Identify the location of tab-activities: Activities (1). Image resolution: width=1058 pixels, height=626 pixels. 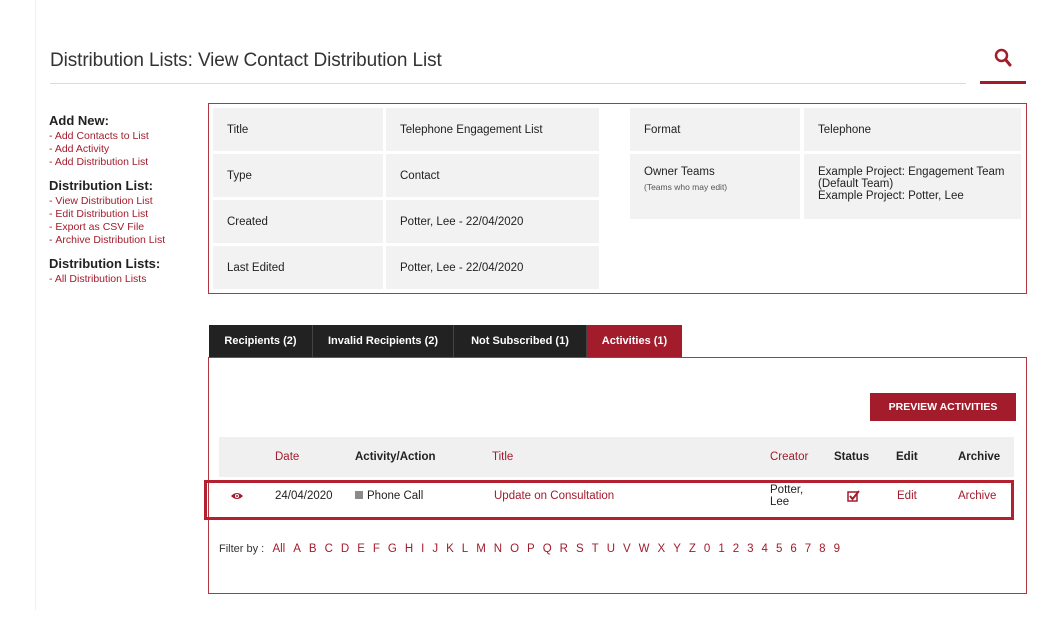
(634, 341).